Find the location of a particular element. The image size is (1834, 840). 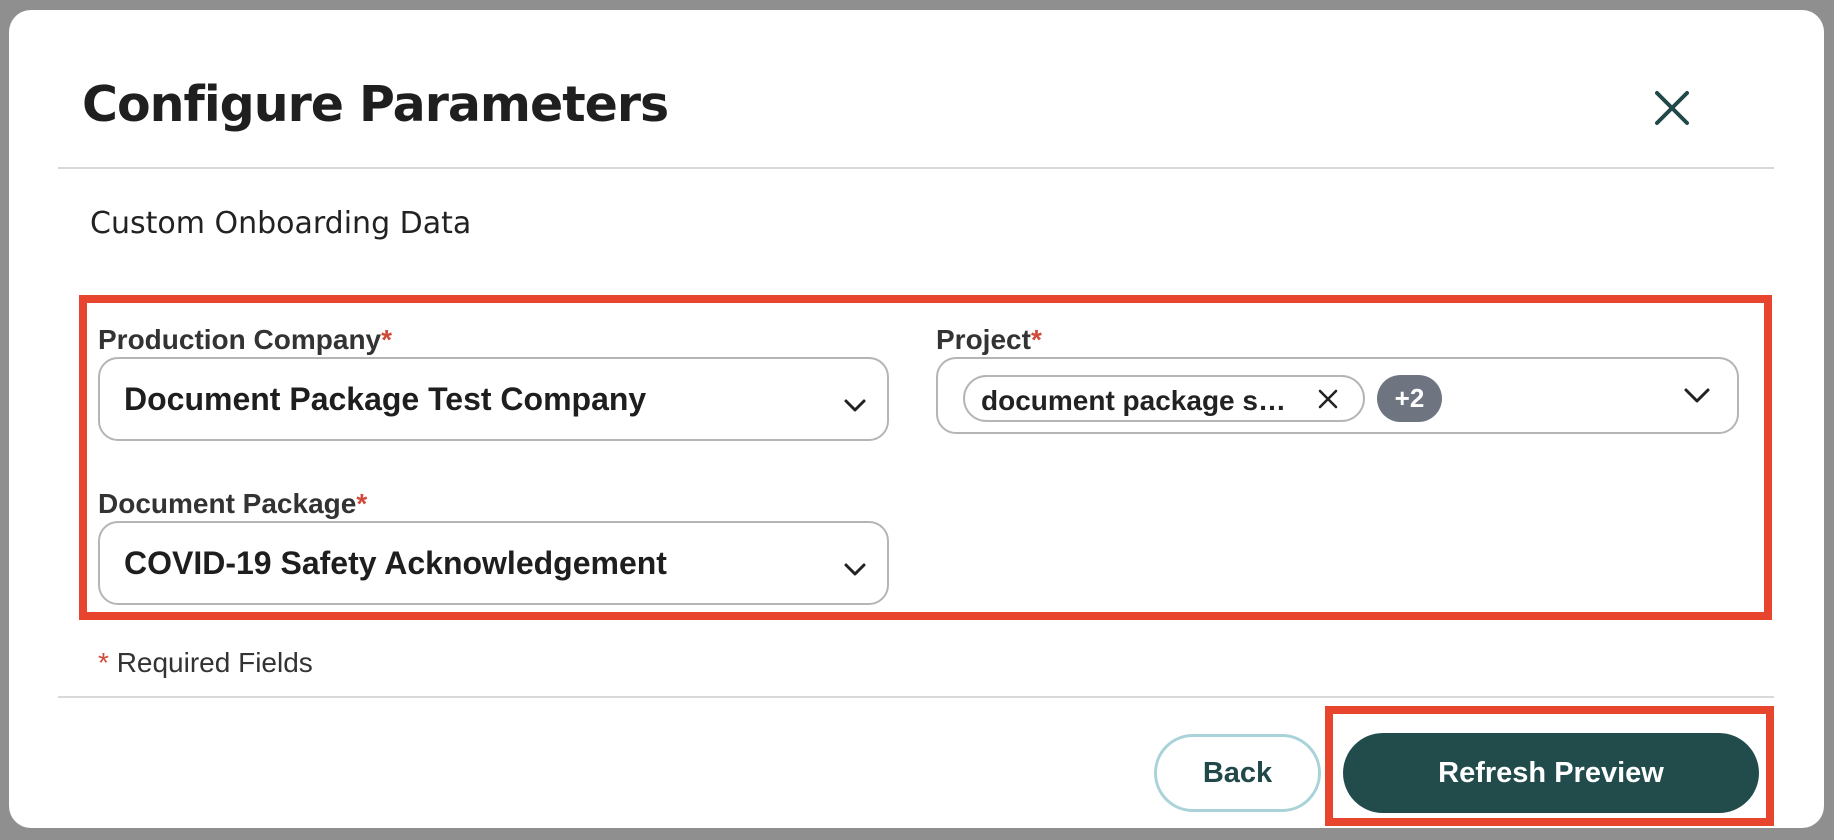

production-company-select: Document Package Test Company is located at coordinates (493, 399).